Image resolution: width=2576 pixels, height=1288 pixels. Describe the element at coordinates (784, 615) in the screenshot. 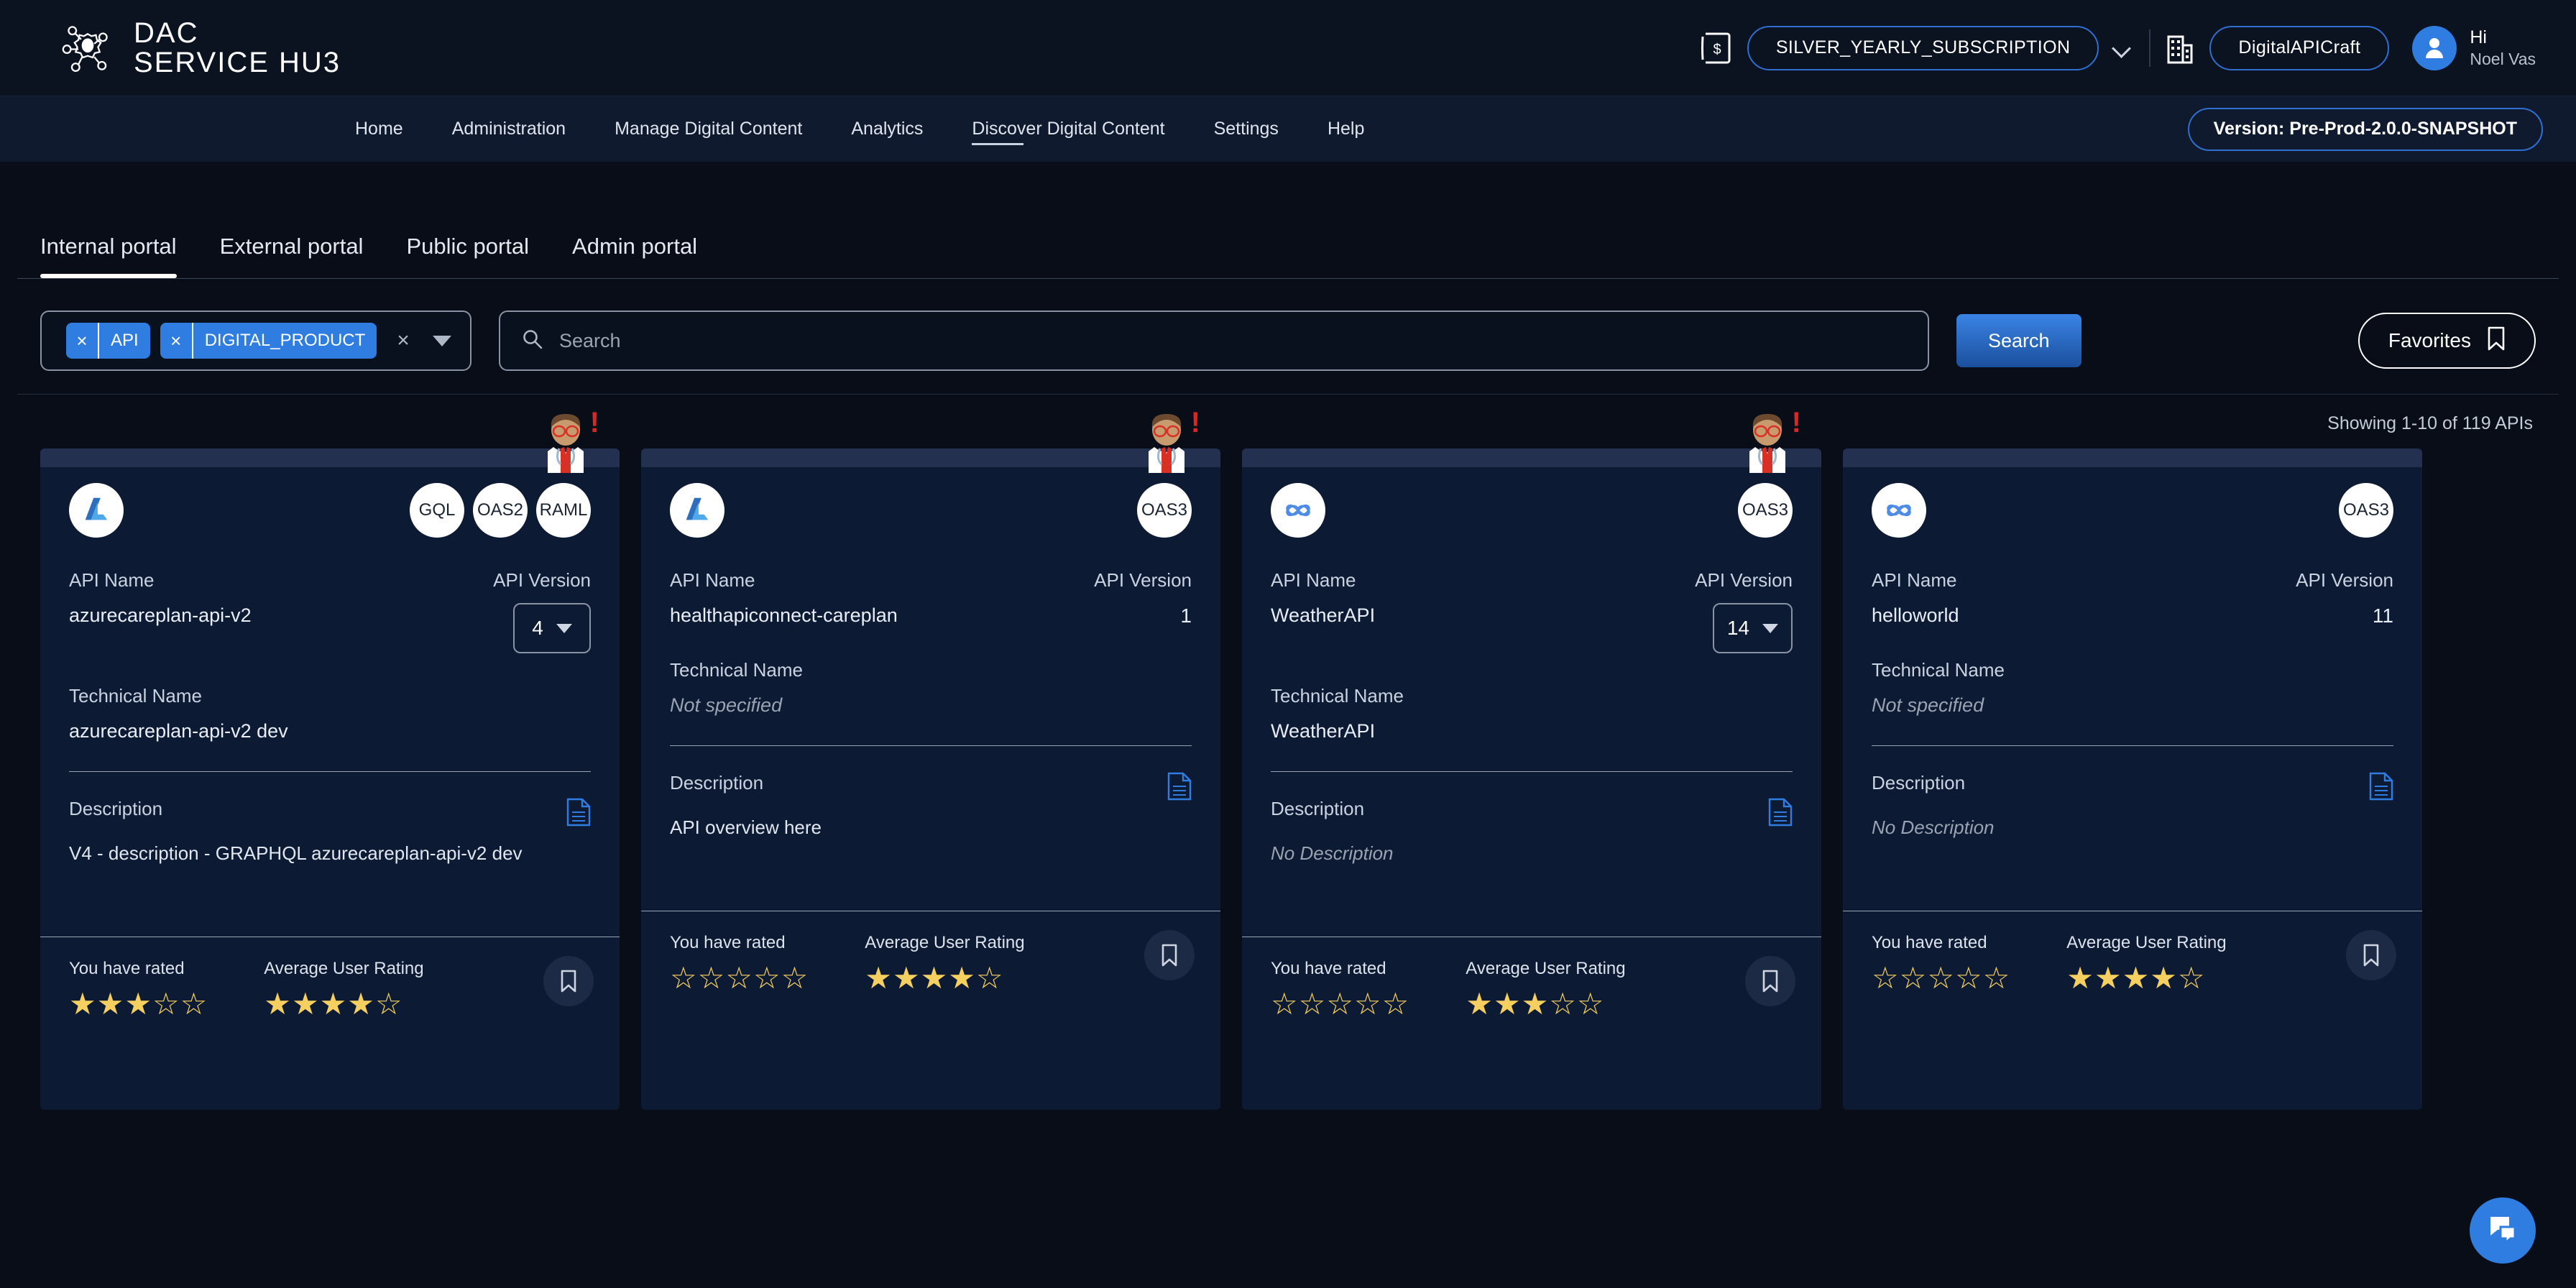

I see `api-name-value: healthapiconnect-careplan` at that location.